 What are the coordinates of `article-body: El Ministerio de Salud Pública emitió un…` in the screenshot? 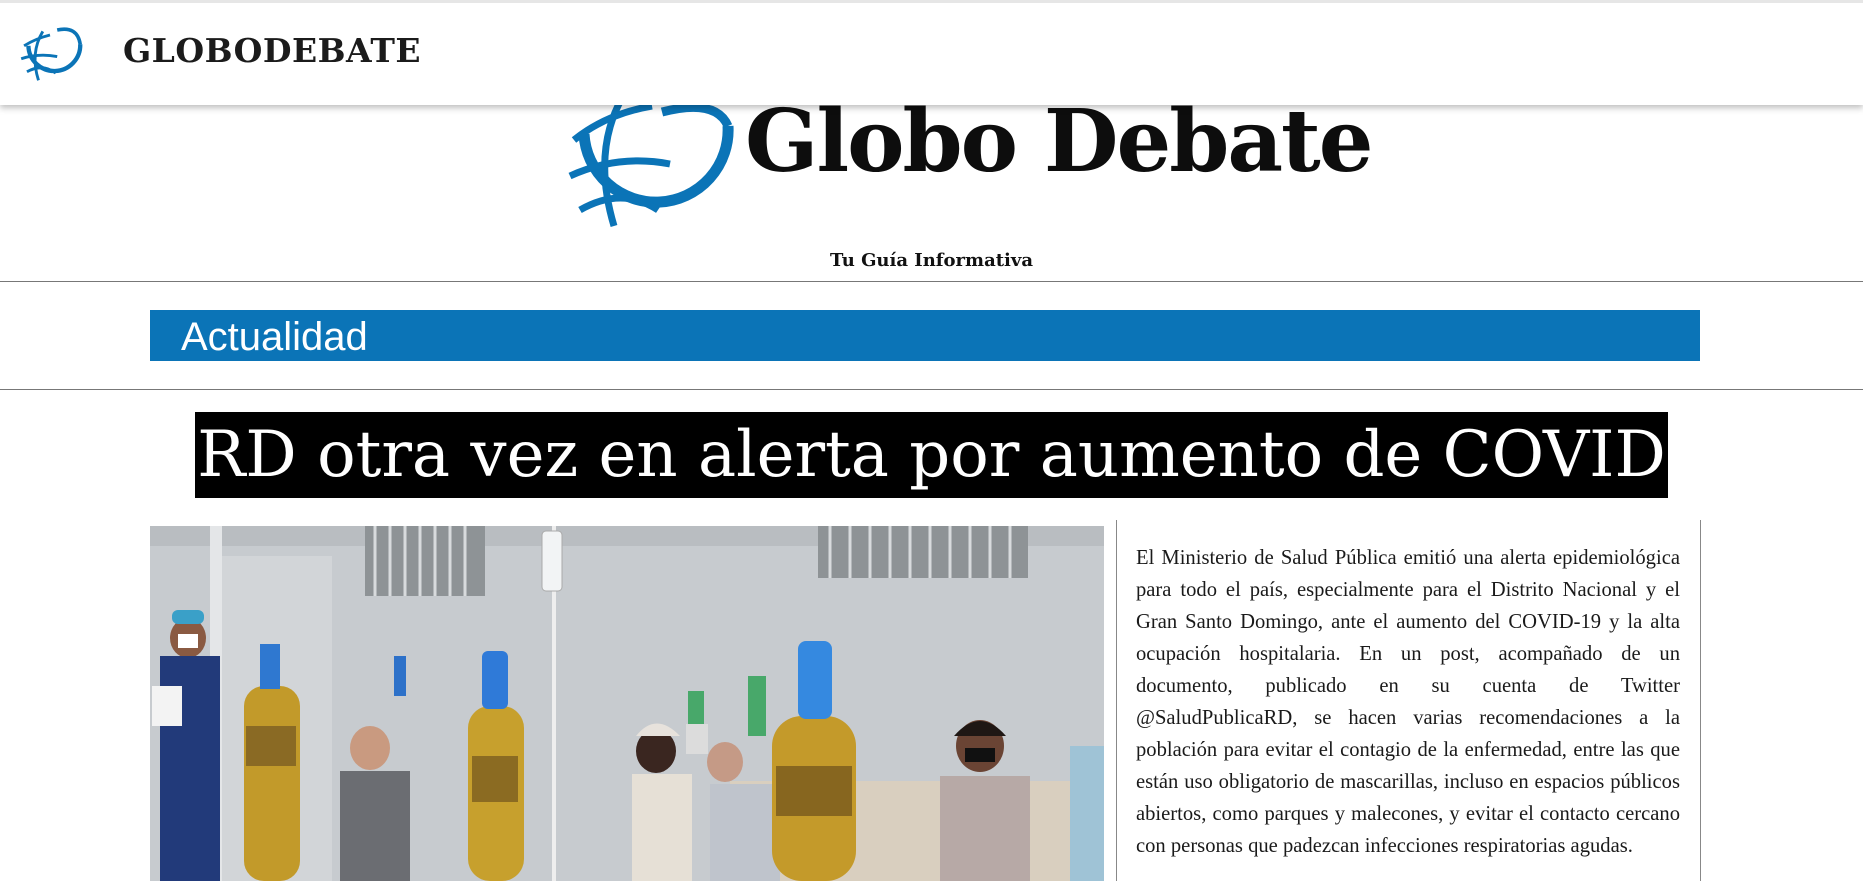 It's located at (1408, 702).